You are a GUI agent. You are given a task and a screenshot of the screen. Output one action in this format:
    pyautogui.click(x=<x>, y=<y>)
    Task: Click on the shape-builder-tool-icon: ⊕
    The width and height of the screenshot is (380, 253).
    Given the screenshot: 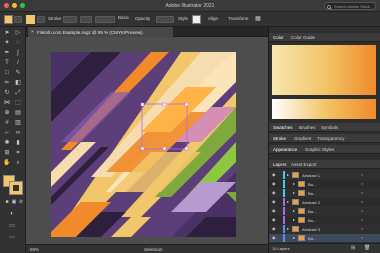 What is the action you would take?
    pyautogui.click(x=7, y=113)
    